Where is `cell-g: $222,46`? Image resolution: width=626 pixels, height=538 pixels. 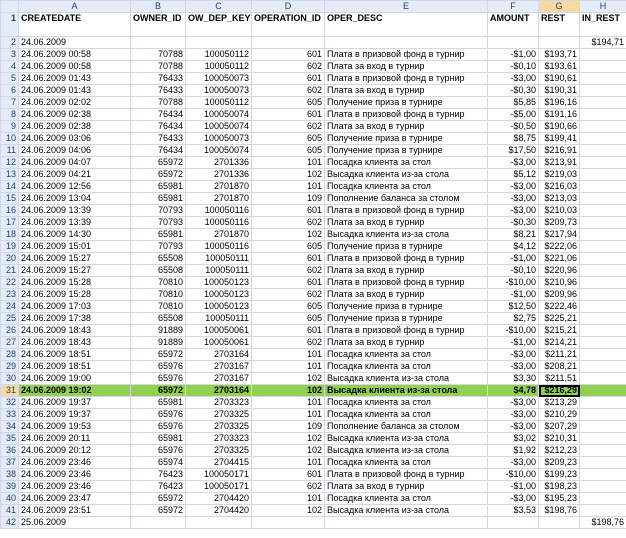 cell-g: $222,46 is located at coordinates (559, 306).